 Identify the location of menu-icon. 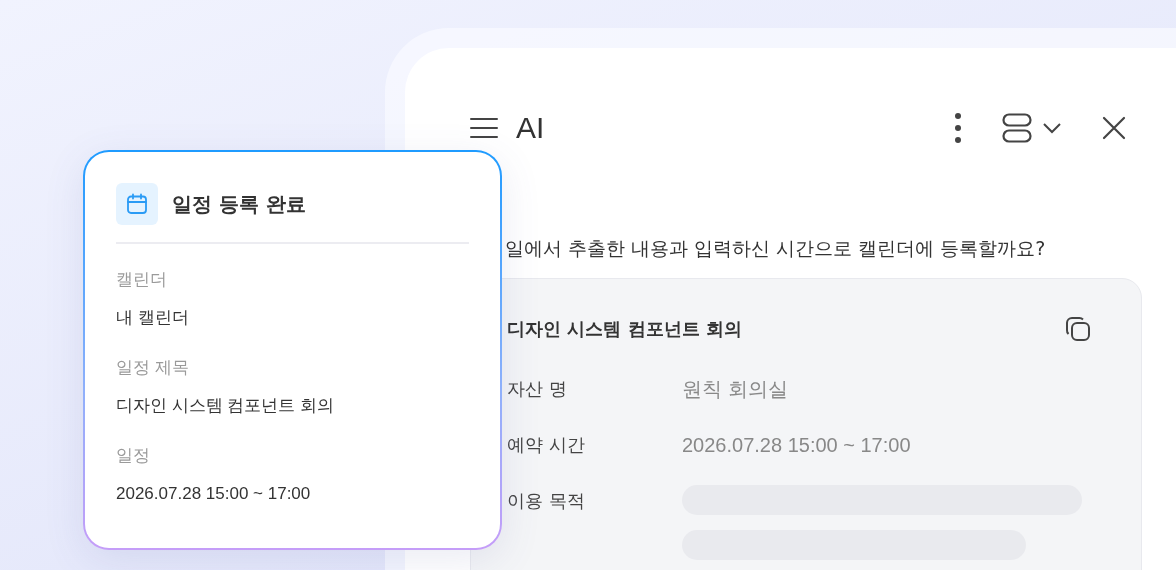
(484, 128).